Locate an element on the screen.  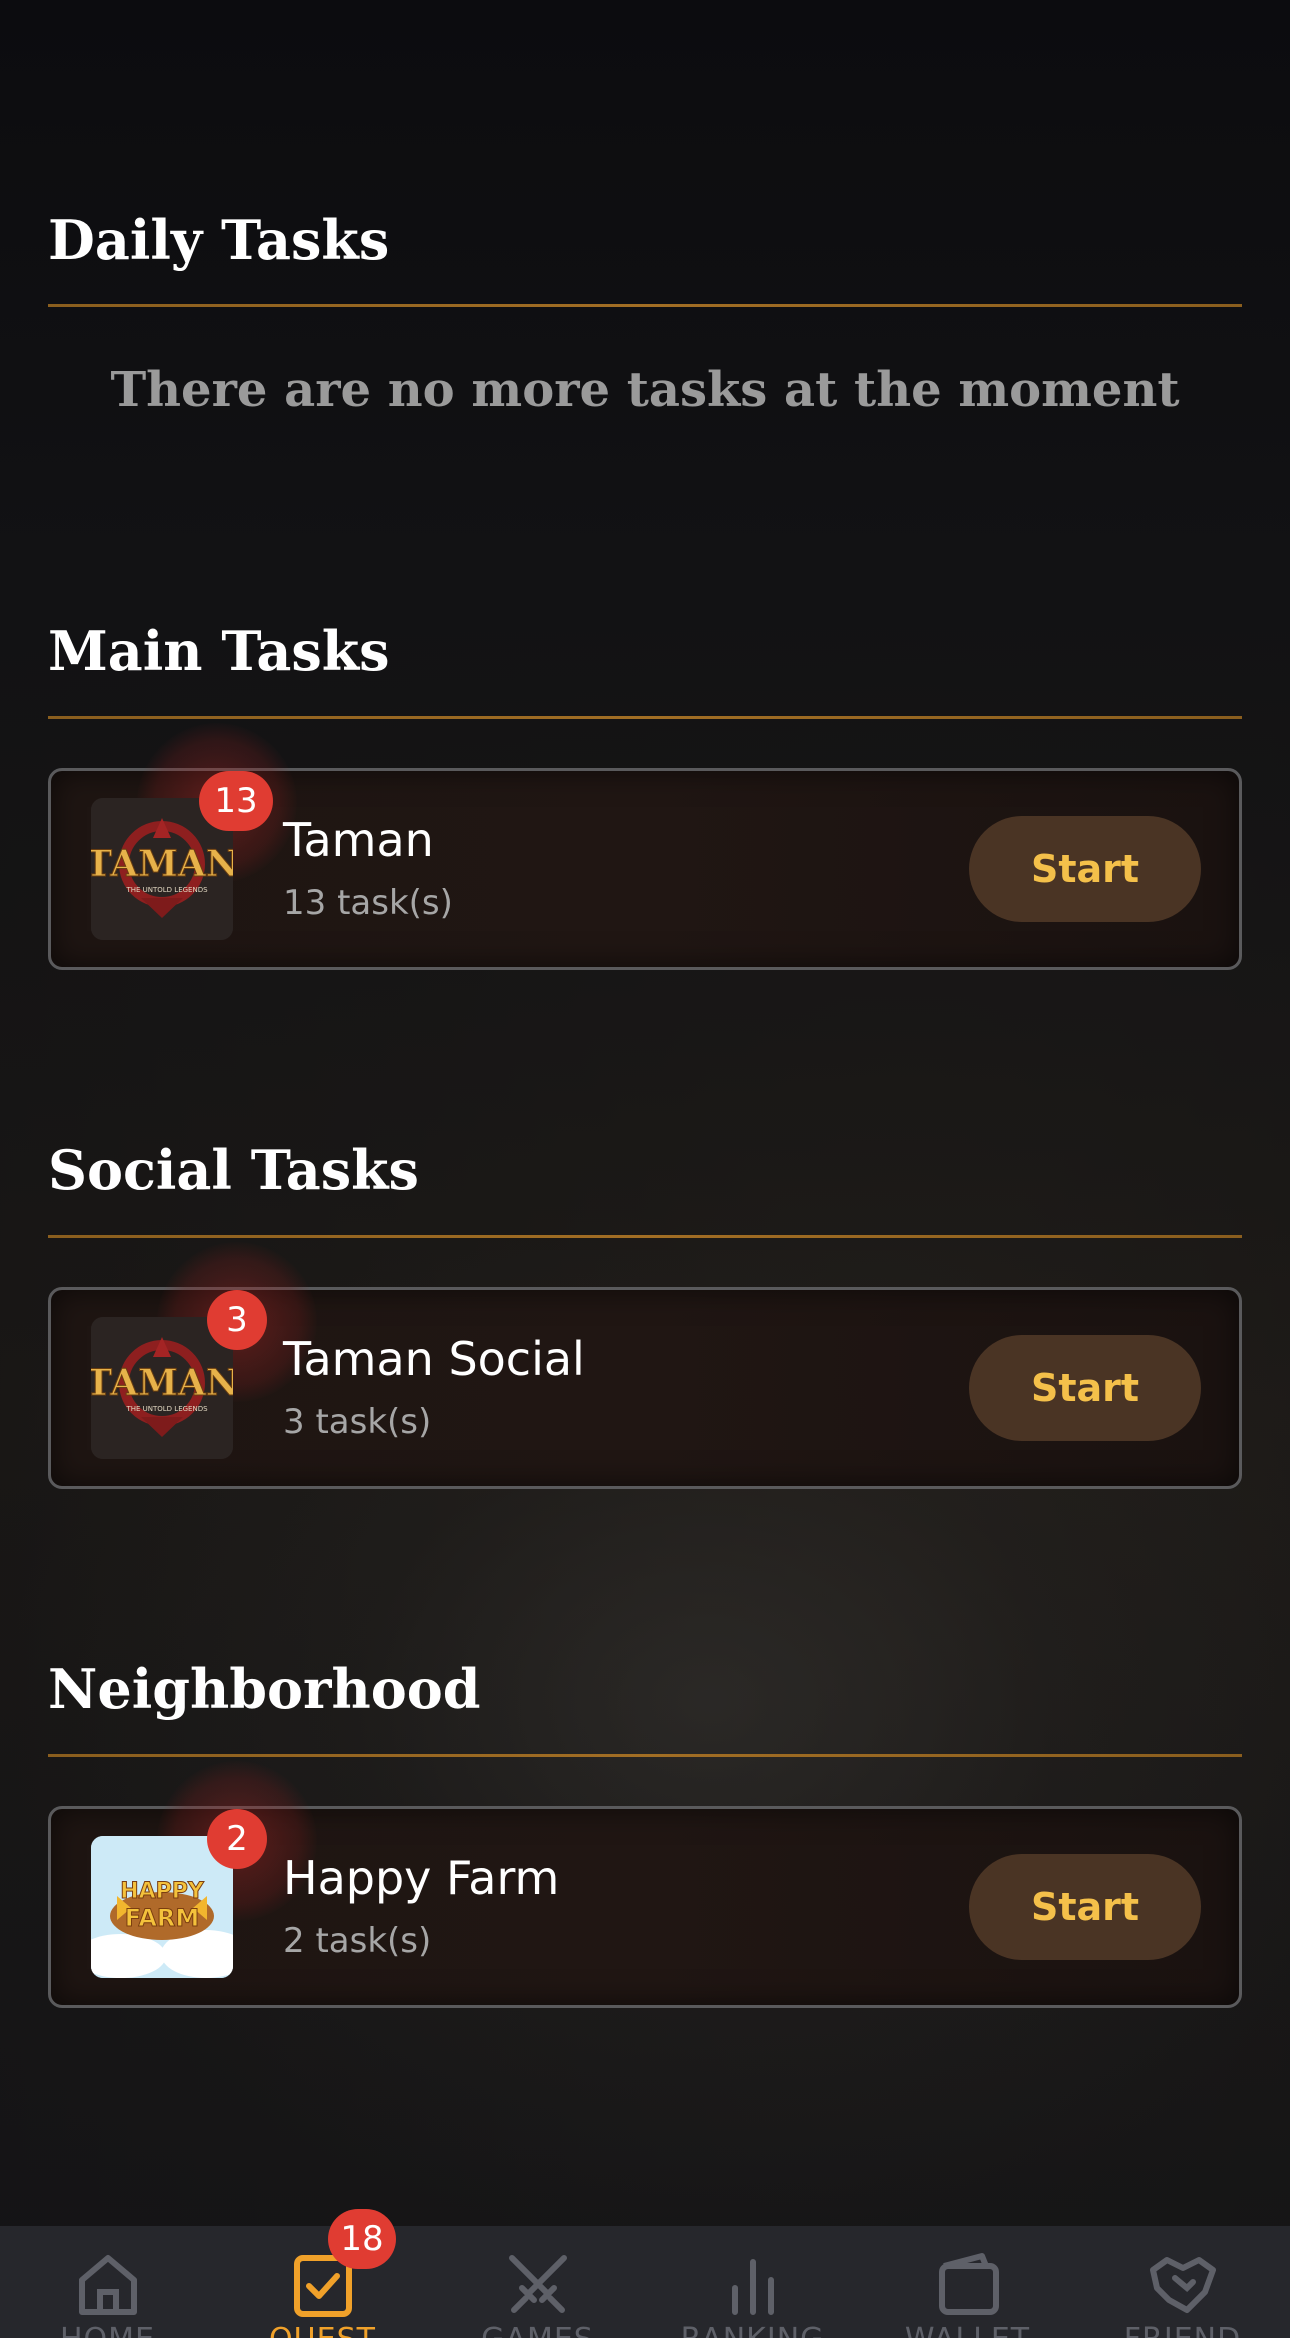
section-title-main: Main Tasks is located at coordinates (219, 651).